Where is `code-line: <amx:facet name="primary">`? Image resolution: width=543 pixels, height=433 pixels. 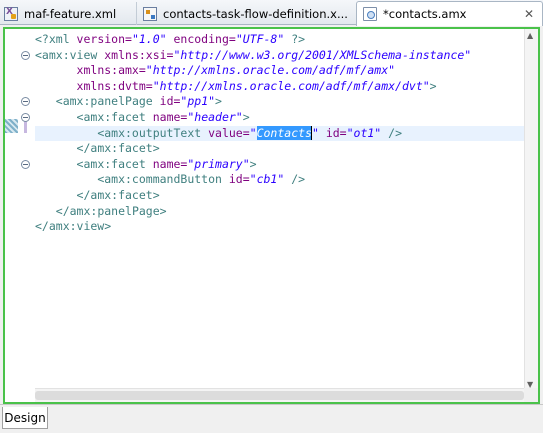
code-line: <amx:facet name="primary"> is located at coordinates (272, 165).